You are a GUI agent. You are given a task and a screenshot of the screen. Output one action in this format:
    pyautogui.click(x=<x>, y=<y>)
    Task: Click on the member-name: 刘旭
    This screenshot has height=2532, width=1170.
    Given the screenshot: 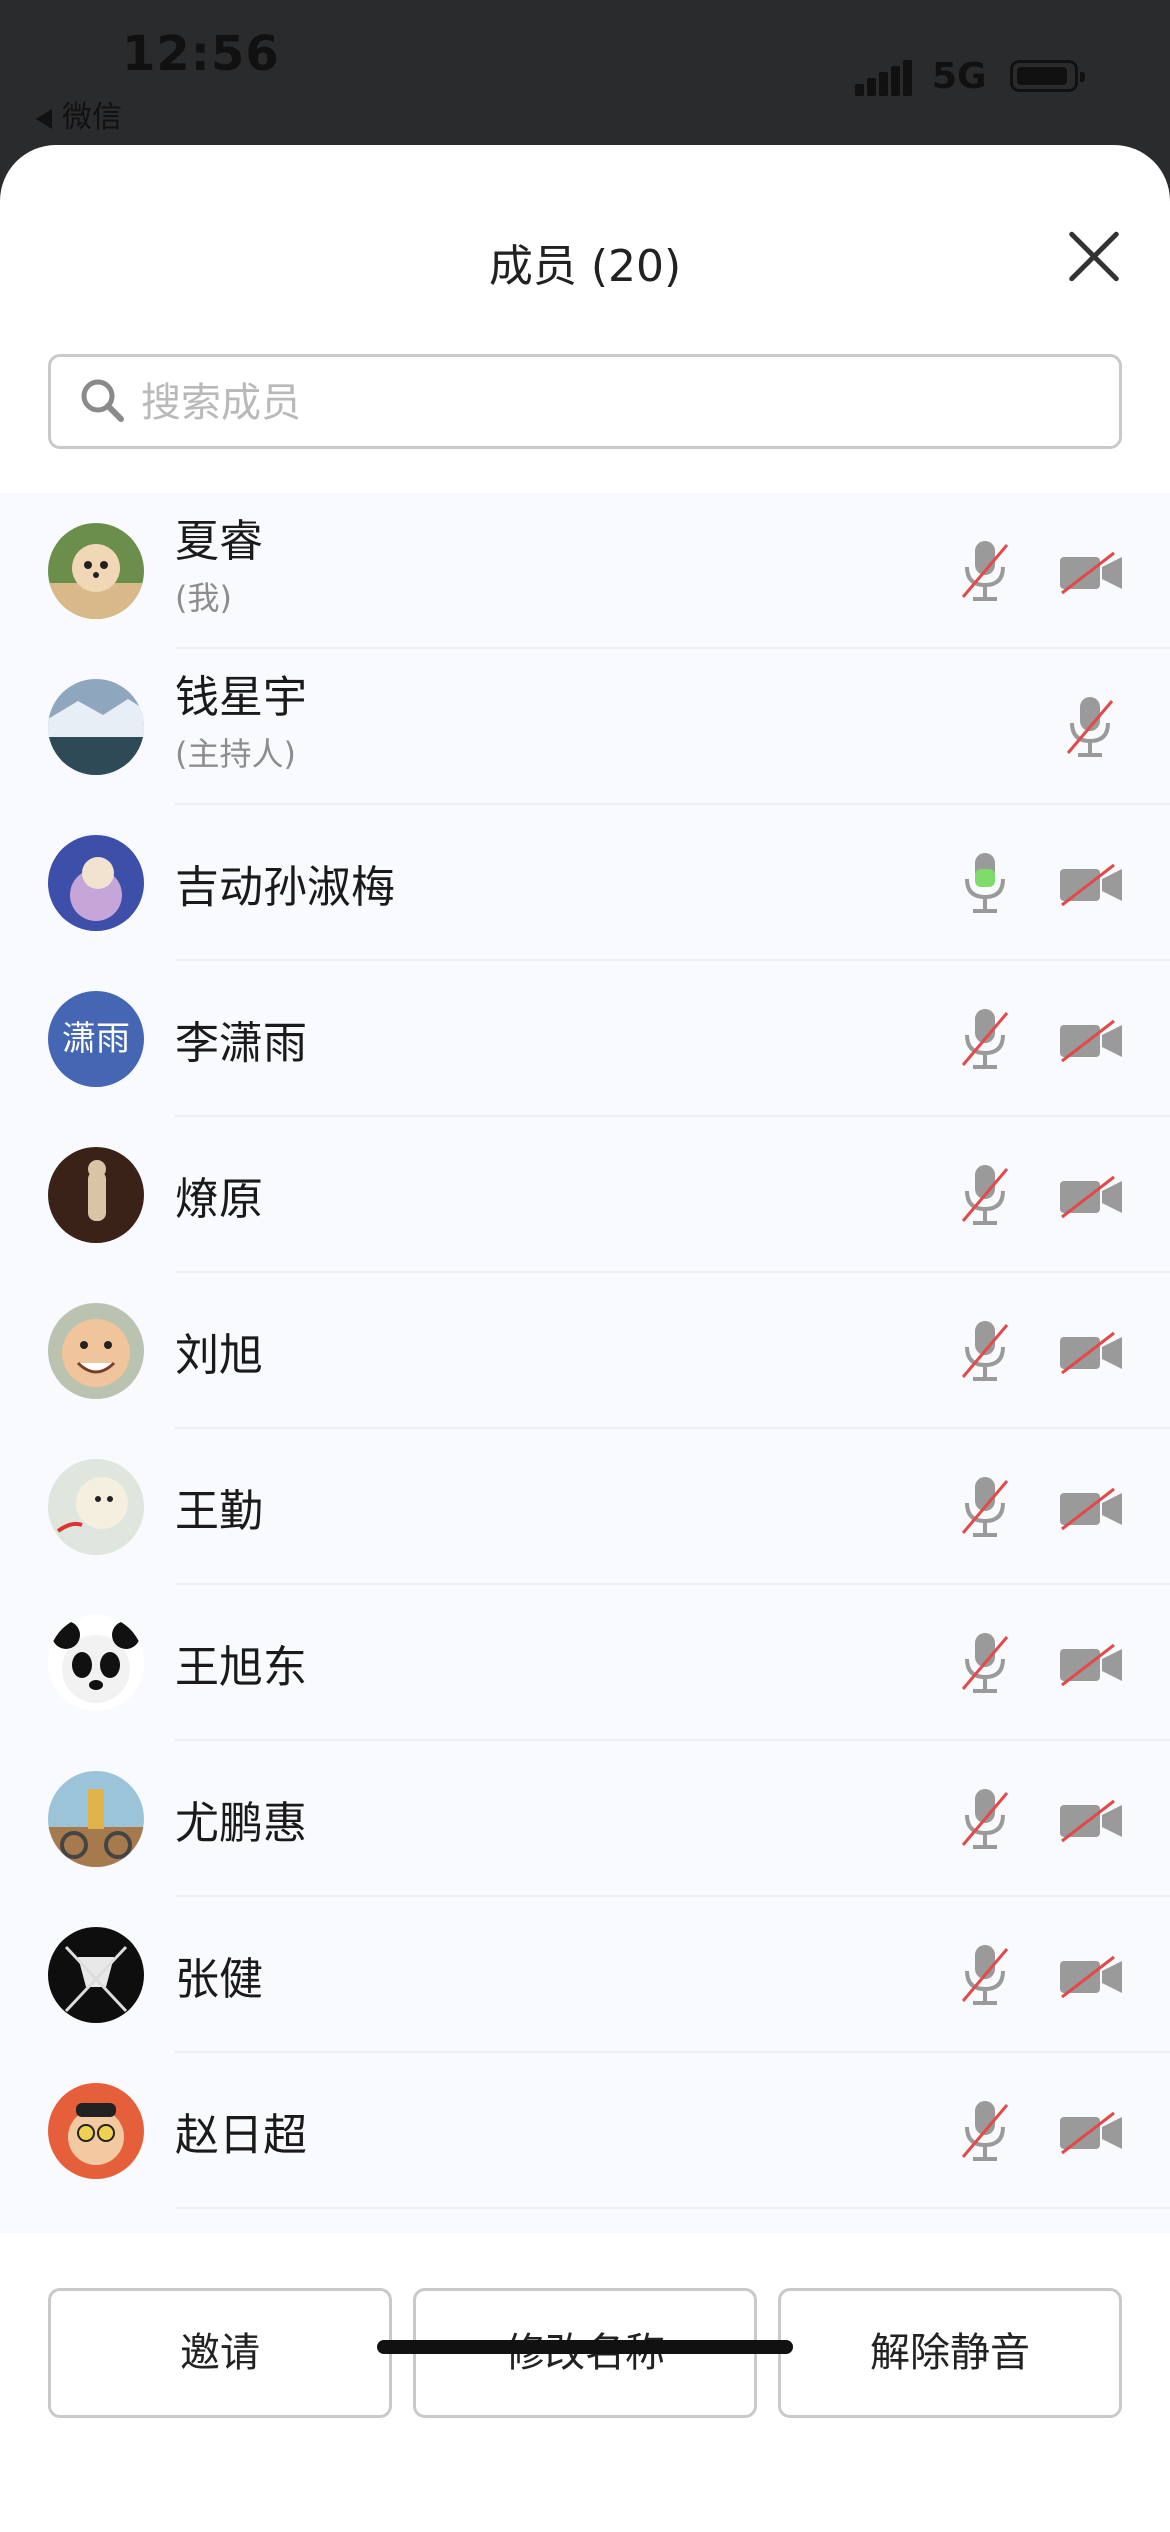 What is the action you would take?
    pyautogui.click(x=219, y=1355)
    